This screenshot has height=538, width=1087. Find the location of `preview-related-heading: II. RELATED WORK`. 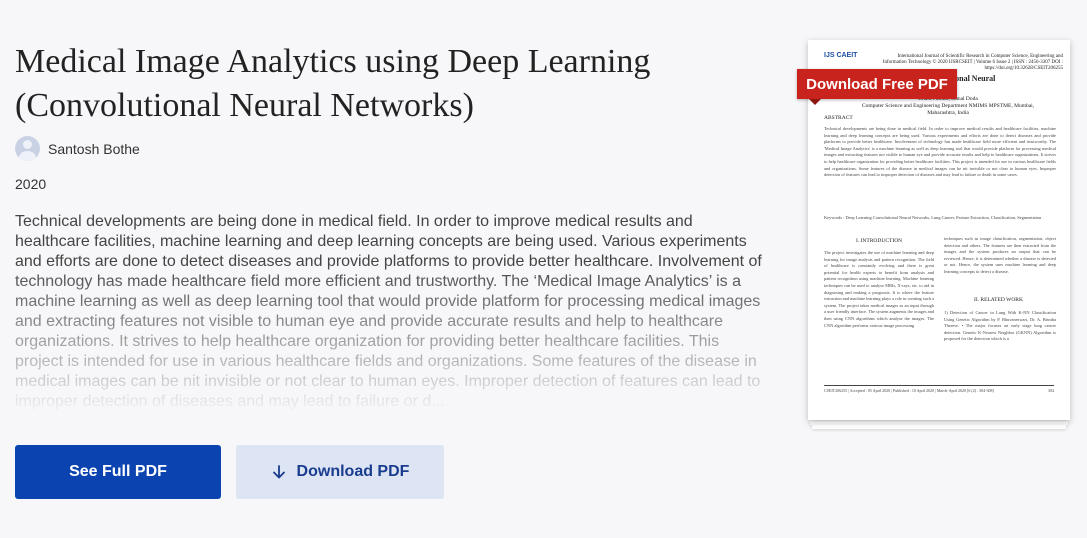

preview-related-heading: II. RELATED WORK is located at coordinates (998, 300).